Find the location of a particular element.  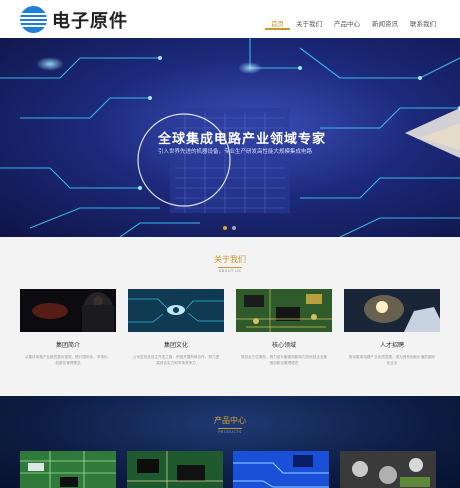

about-title: 关于我们 is located at coordinates (230, 259).